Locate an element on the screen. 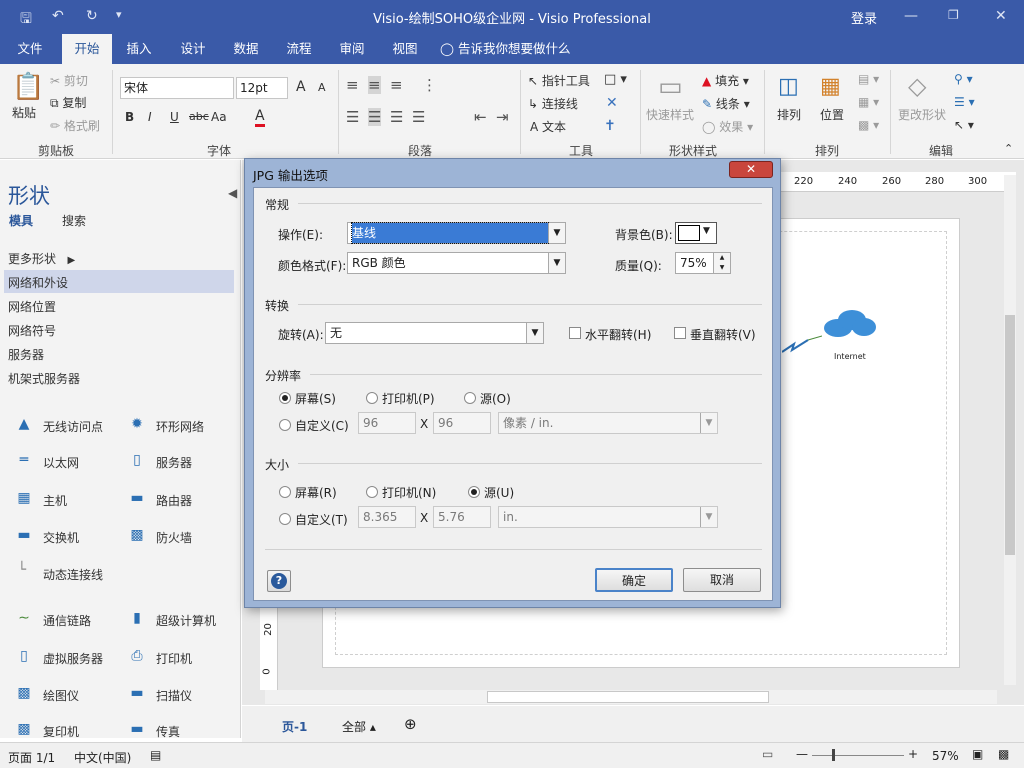  paste-button: 粘贴 is located at coordinates (24, 112).